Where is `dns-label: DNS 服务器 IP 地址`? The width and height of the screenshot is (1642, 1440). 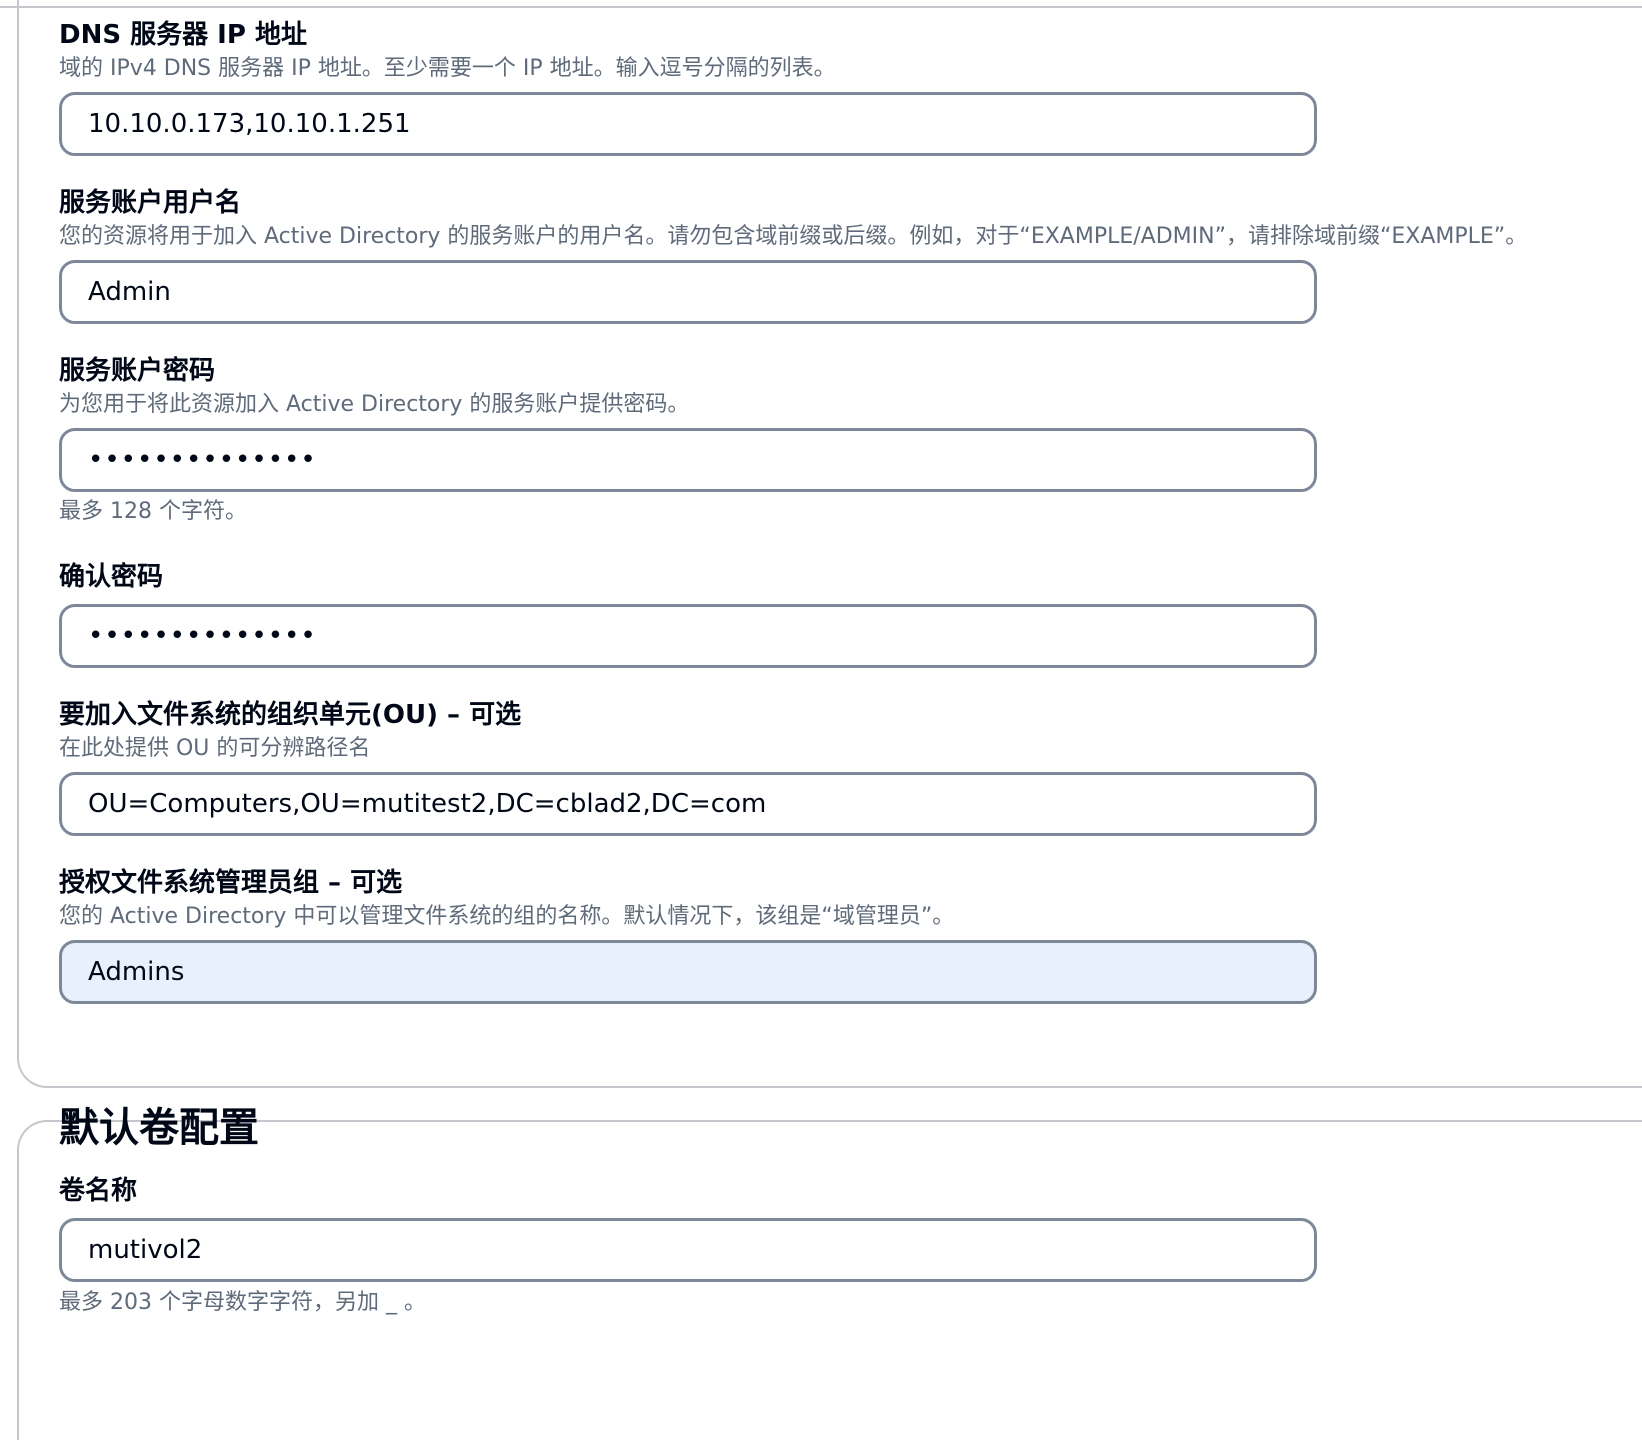
dns-label: DNS 服务器 IP 地址 is located at coordinates (183, 35).